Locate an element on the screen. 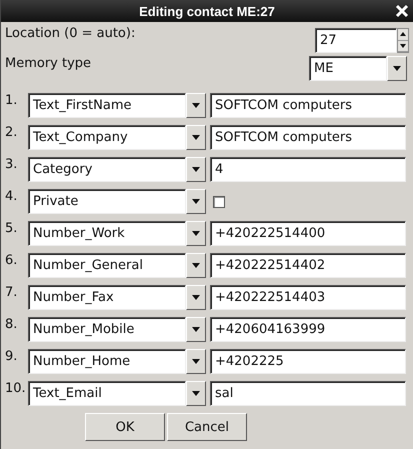 Image resolution: width=413 pixels, height=449 pixels. value-field: sal is located at coordinates (308, 393).